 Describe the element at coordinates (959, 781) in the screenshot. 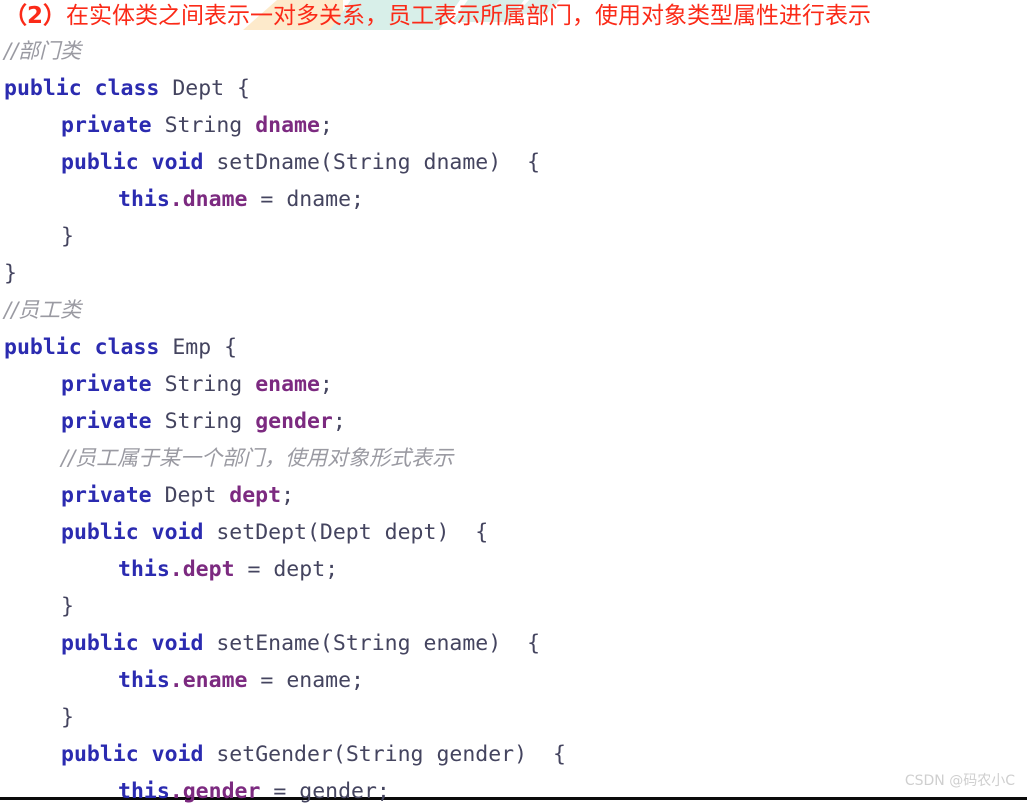

I see `csdn-watermark: CSDN @码农小C` at that location.